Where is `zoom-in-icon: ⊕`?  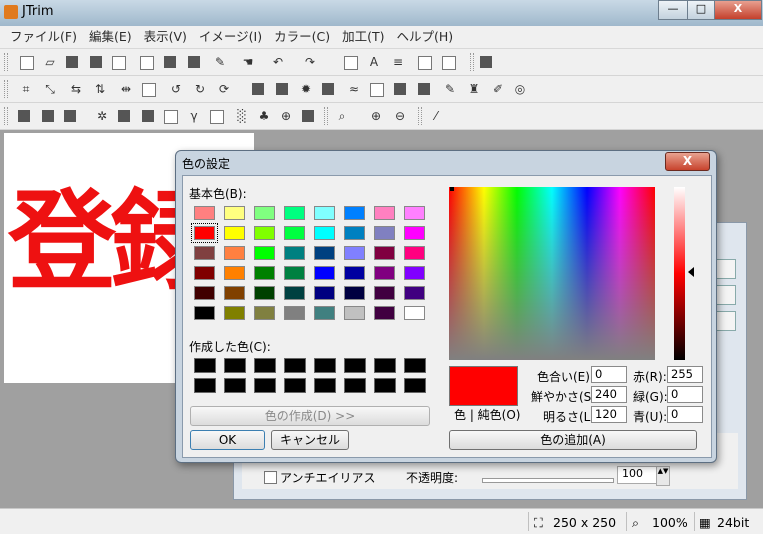
zoom-in-icon: ⊕ is located at coordinates (376, 116).